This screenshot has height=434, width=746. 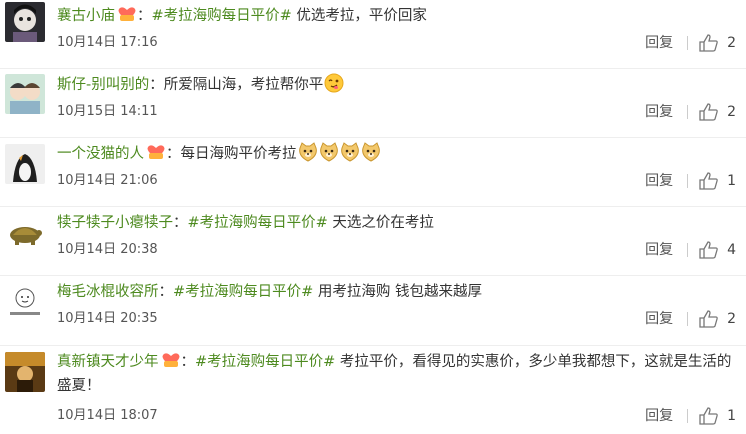 What do you see at coordinates (238, 154) in the screenshot?
I see `comment-text: 每日海购平价考拉` at bounding box center [238, 154].